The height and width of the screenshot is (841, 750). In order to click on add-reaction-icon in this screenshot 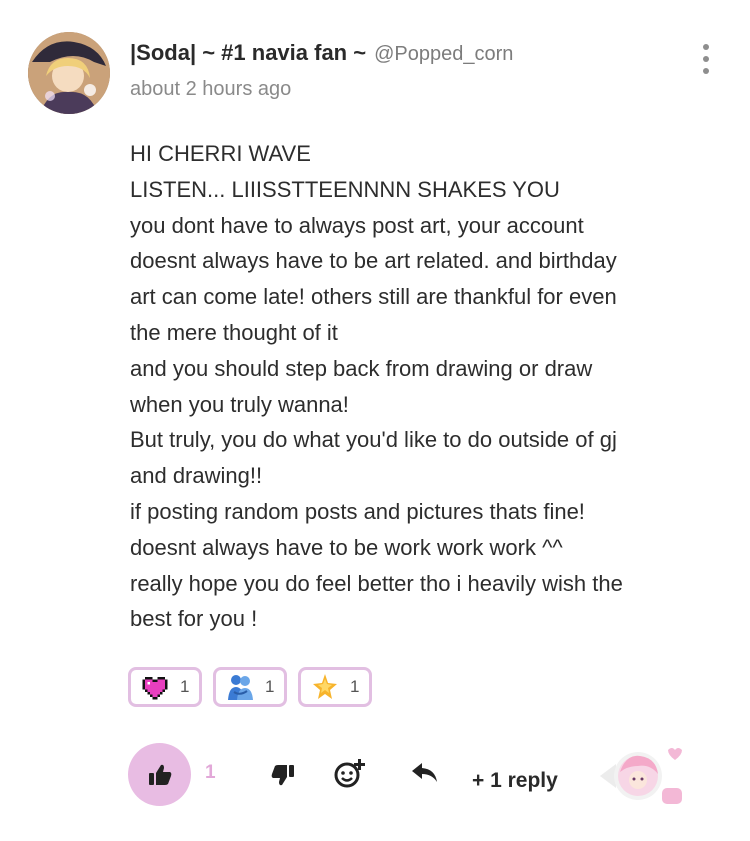, I will do `click(349, 774)`.